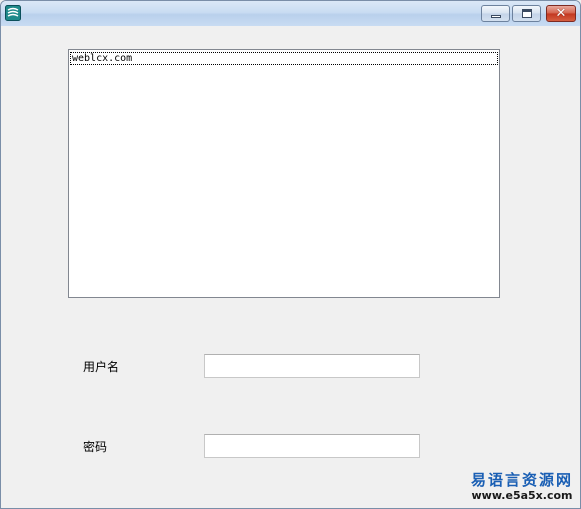 This screenshot has width=581, height=509. I want to click on password-input, so click(312, 446).